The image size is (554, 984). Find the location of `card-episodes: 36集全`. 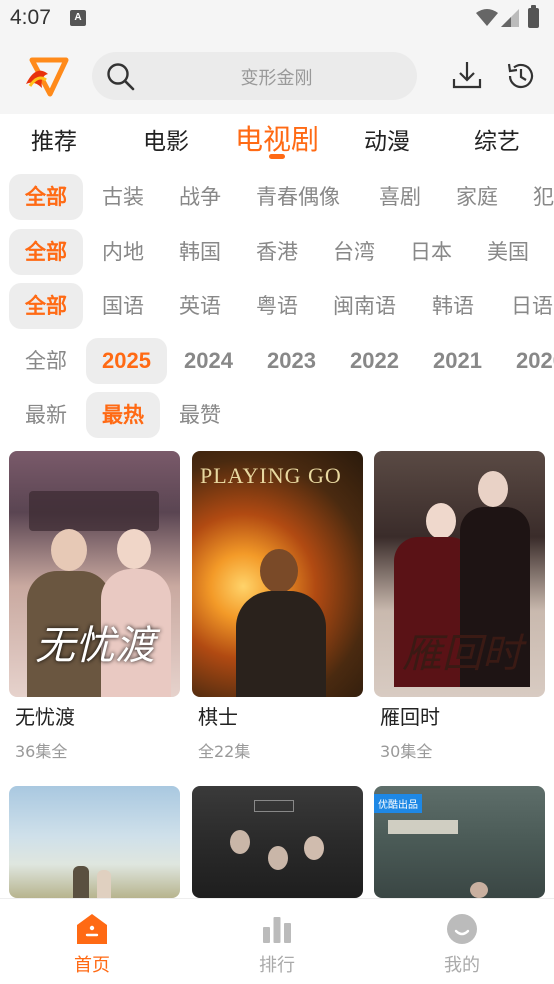

card-episodes: 36集全 is located at coordinates (41, 751).